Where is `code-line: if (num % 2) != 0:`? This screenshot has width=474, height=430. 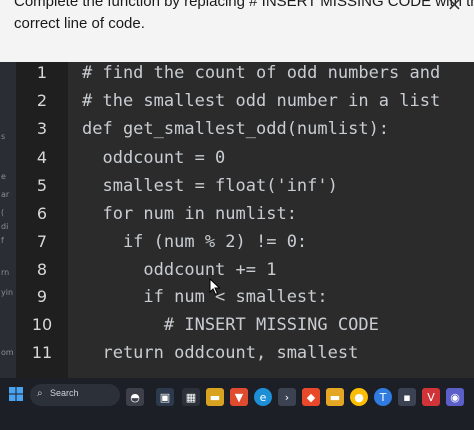
code-line: if (num % 2) != 0: is located at coordinates (194, 242).